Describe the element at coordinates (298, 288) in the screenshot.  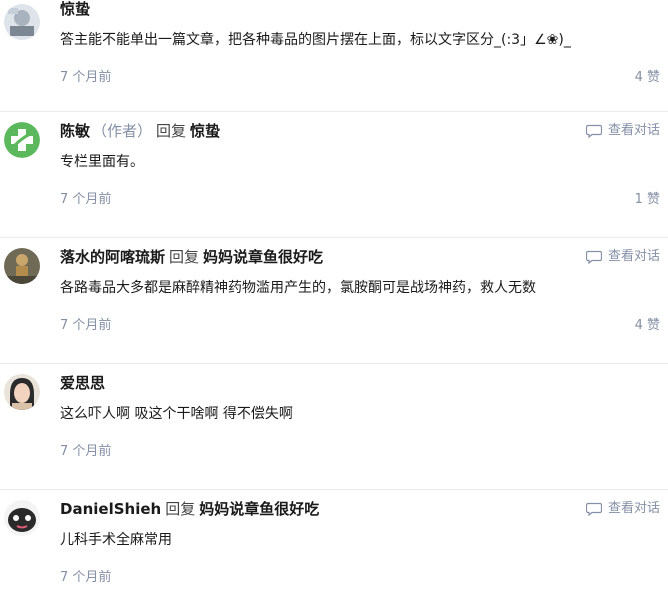
I see `comment-content: 各路毒品大多都是麻醉精神药物滥用产生的，氯胺酮可是战场神药，救人无数` at that location.